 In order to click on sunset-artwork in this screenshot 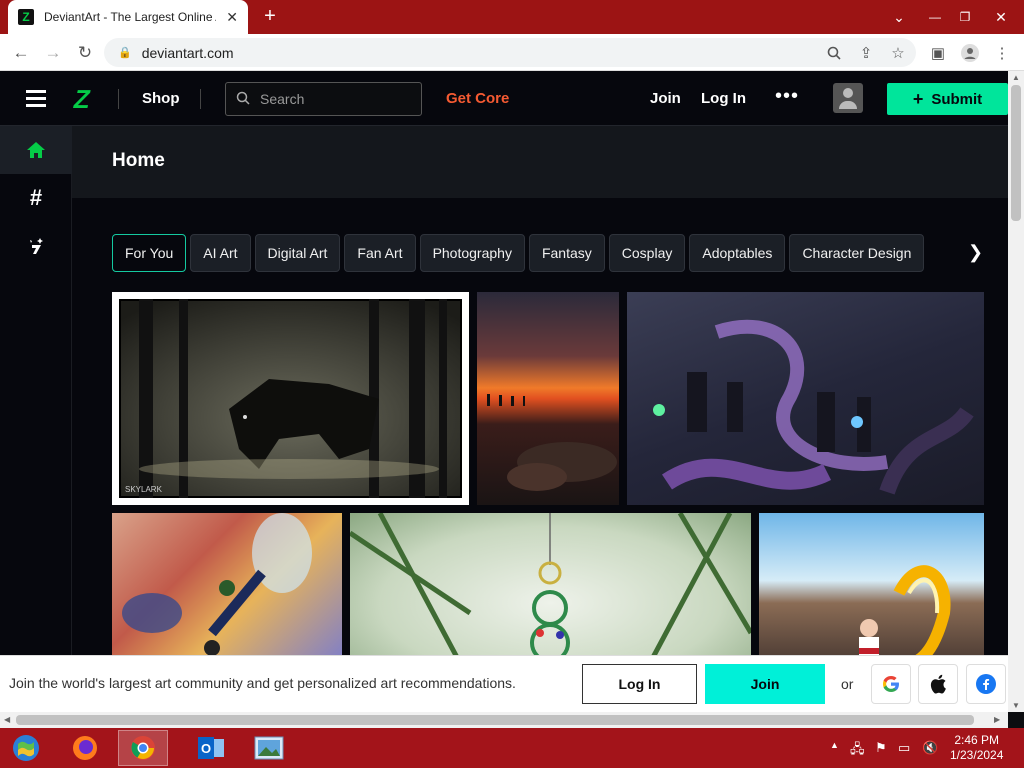, I will do `click(552, 442)`.